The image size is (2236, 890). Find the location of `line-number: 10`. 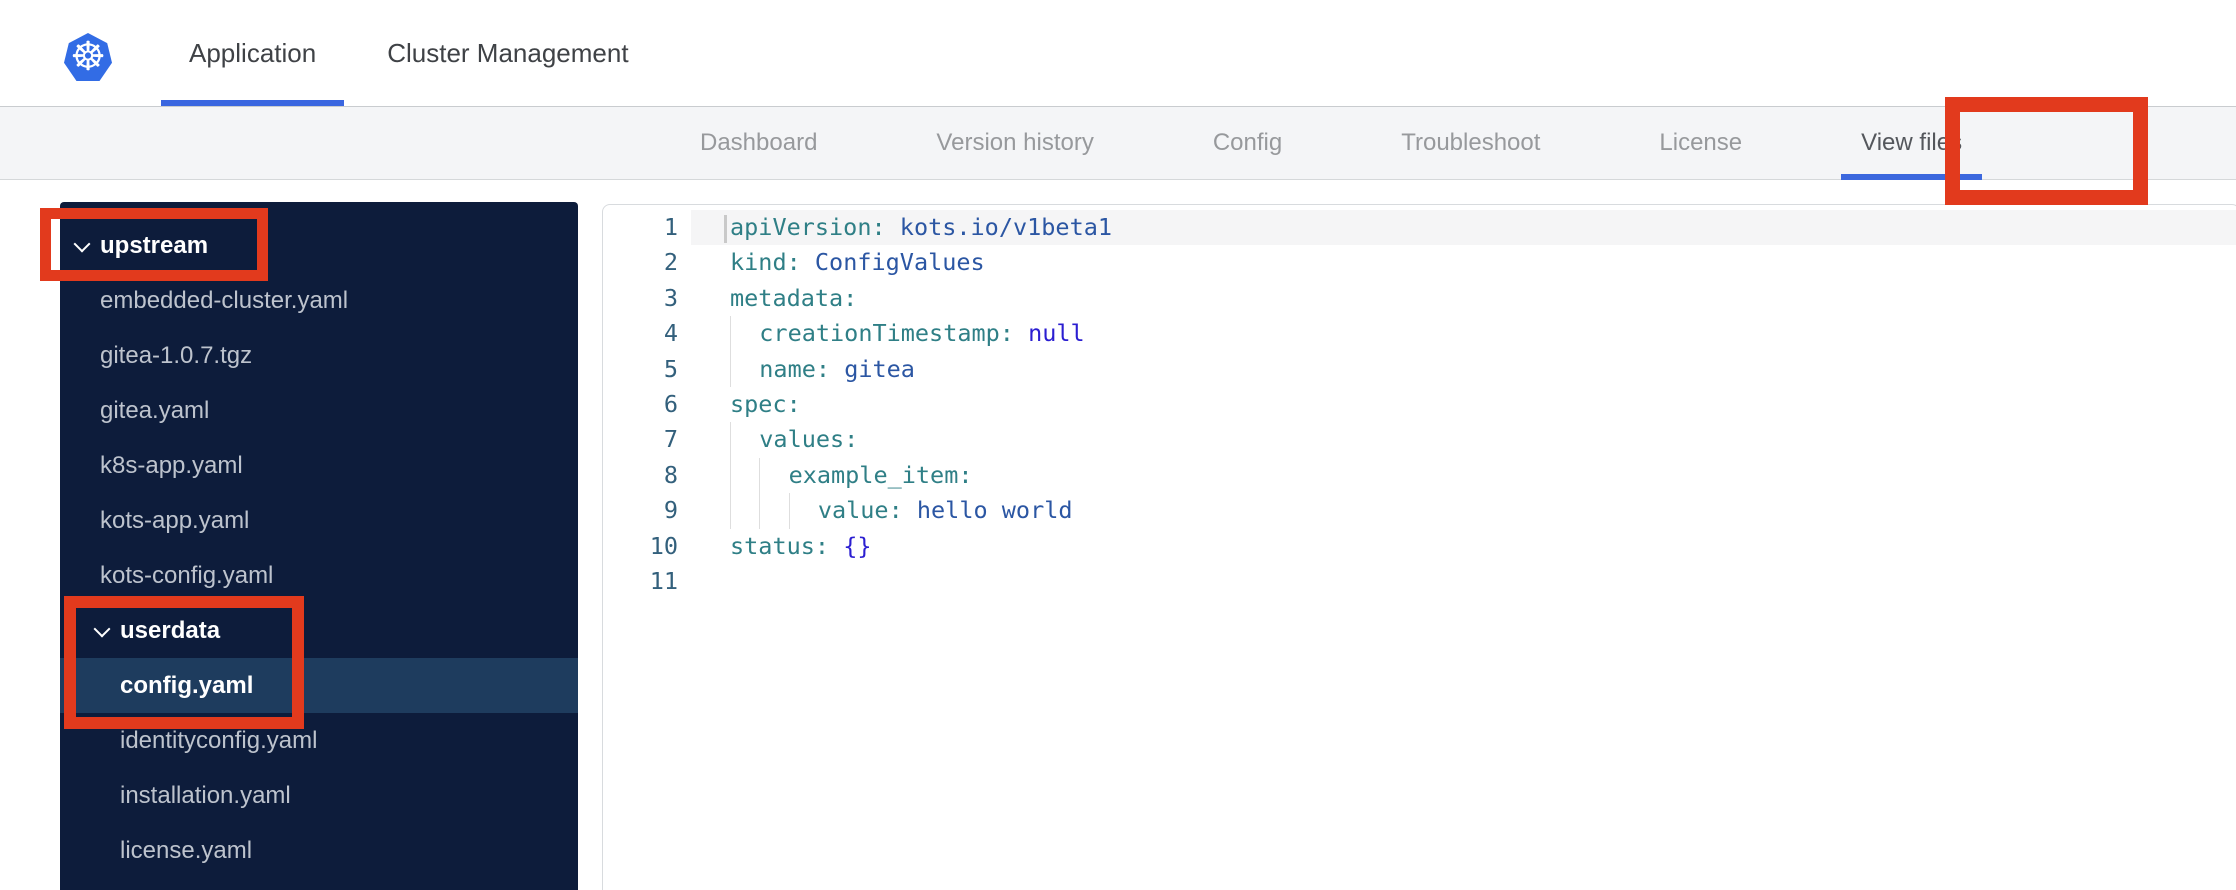

line-number: 10 is located at coordinates (663, 545).